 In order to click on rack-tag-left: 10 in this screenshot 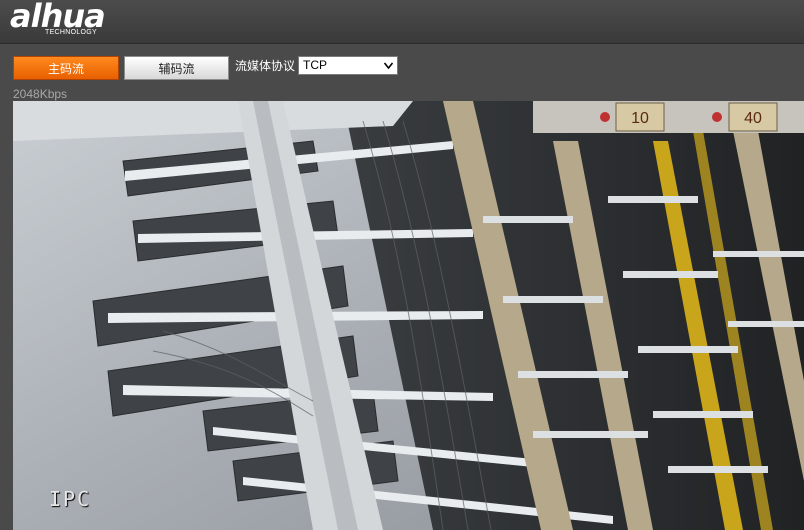, I will do `click(640, 118)`.